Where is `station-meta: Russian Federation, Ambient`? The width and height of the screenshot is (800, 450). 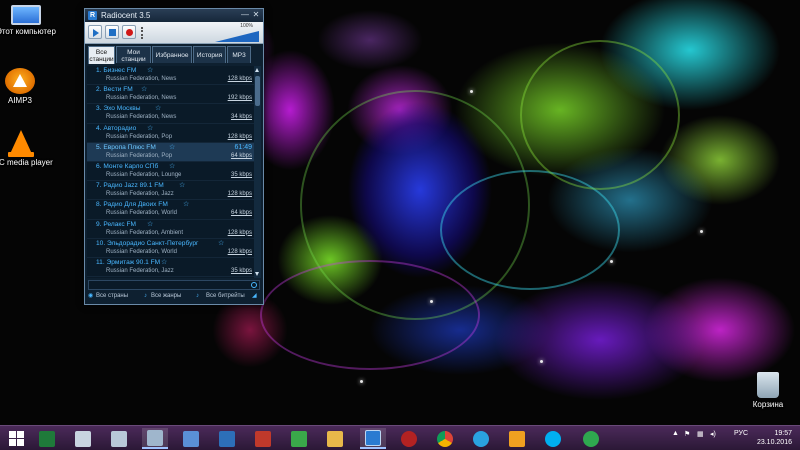 station-meta: Russian Federation, Ambient is located at coordinates (145, 232).